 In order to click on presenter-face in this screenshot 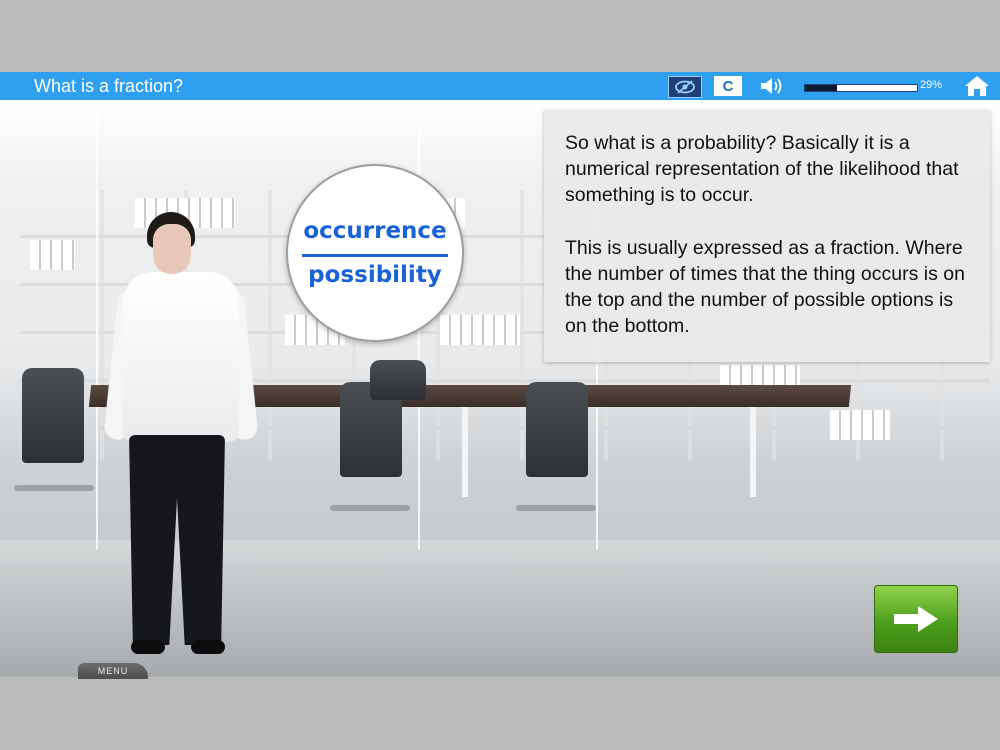, I will do `click(172, 249)`.